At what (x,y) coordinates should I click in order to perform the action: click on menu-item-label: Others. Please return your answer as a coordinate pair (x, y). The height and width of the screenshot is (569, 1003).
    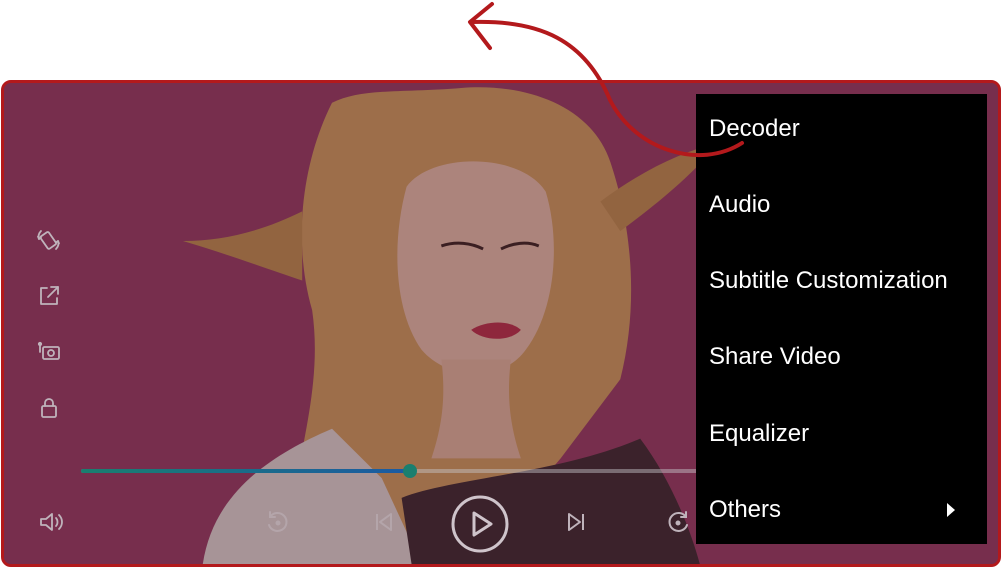
    Looking at the image, I should click on (745, 509).